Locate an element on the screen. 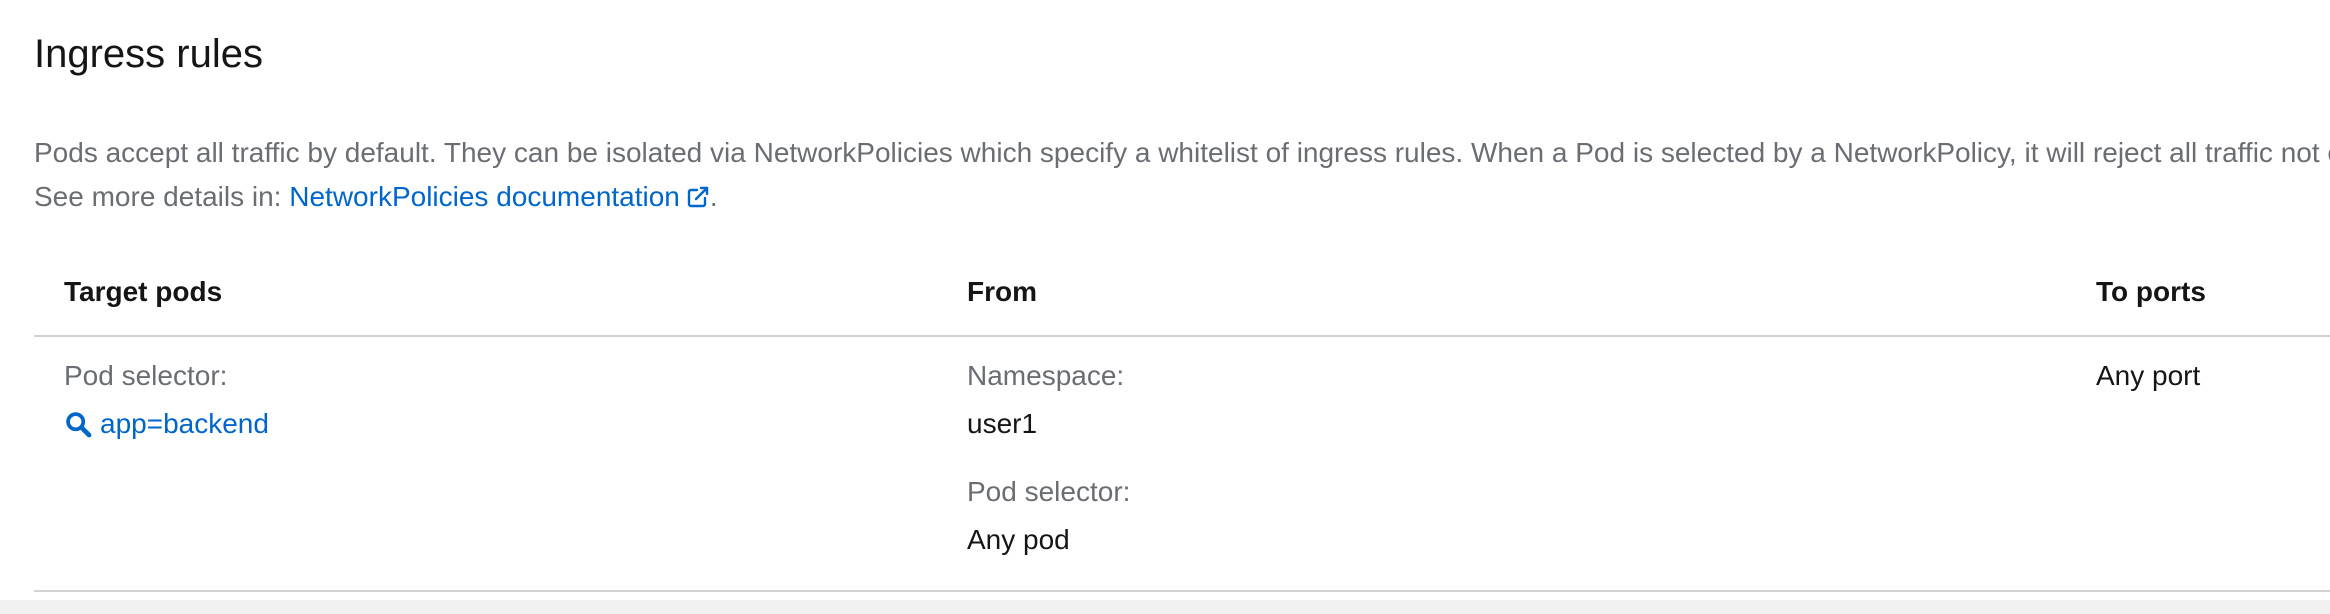  column-header-from: From is located at coordinates (1002, 291).